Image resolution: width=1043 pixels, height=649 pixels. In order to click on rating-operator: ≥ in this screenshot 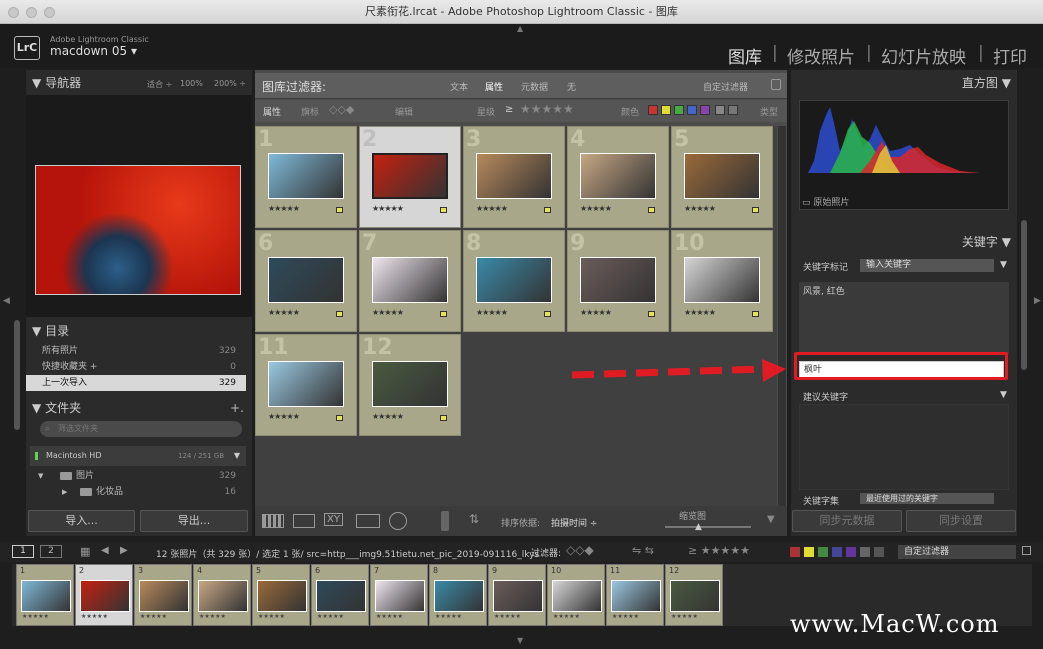, I will do `click(509, 109)`.